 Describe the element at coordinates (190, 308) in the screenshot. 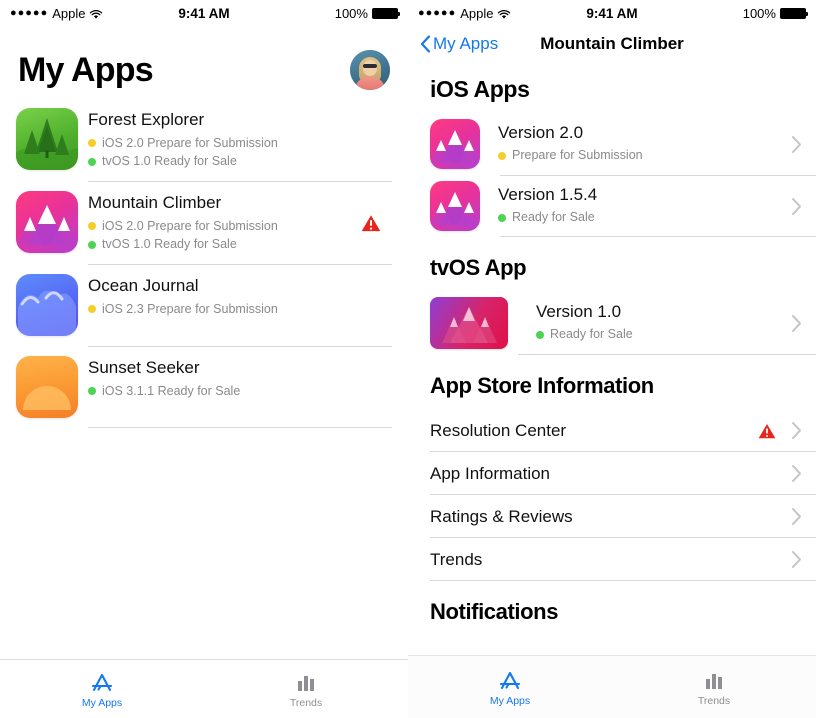

I see `status-text: iOS 2.3 Prepare for Submission` at that location.